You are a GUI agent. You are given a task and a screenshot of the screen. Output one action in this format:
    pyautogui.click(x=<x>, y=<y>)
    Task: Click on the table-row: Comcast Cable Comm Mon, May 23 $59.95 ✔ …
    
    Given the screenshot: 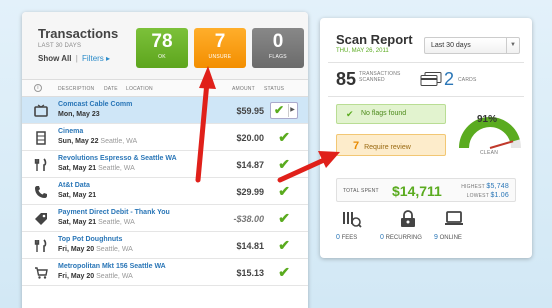 What is the action you would take?
    pyautogui.click(x=165, y=110)
    